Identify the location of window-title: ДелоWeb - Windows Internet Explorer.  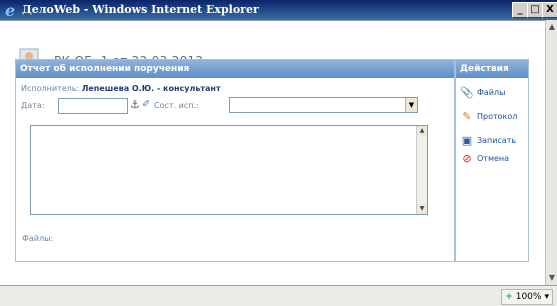
(140, 9).